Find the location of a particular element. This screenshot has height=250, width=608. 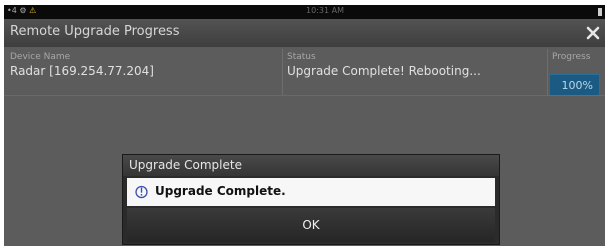

status-indicators: •4 ⚙ ⚠ is located at coordinates (21, 10).